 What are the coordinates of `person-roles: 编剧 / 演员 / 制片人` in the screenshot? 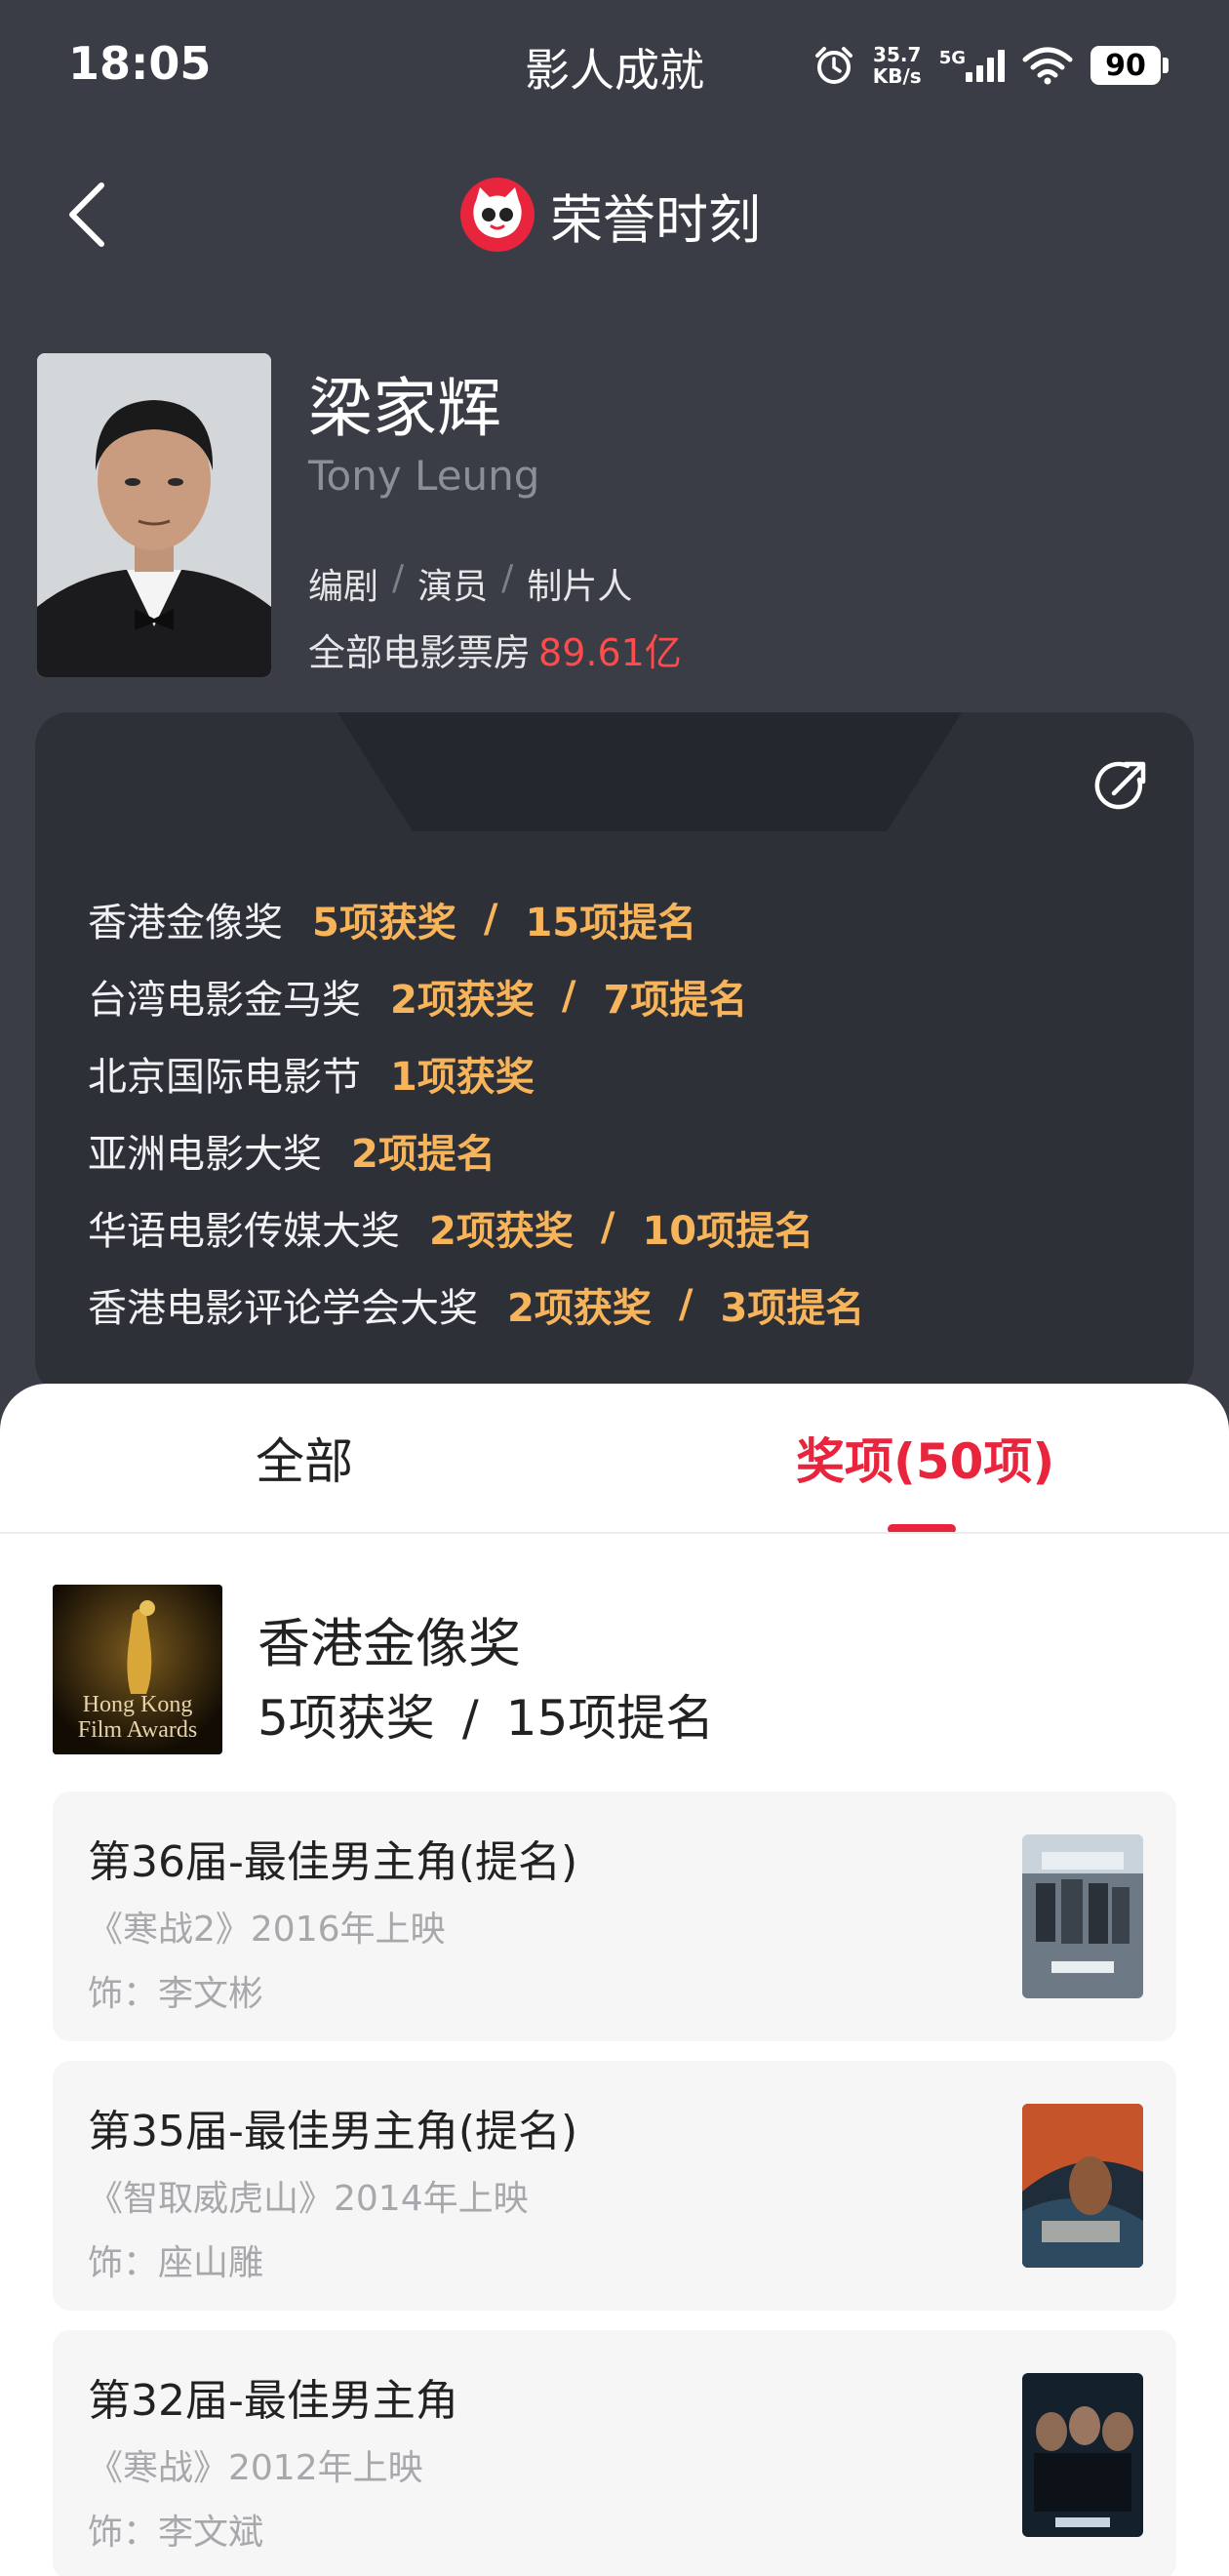 It's located at (470, 583).